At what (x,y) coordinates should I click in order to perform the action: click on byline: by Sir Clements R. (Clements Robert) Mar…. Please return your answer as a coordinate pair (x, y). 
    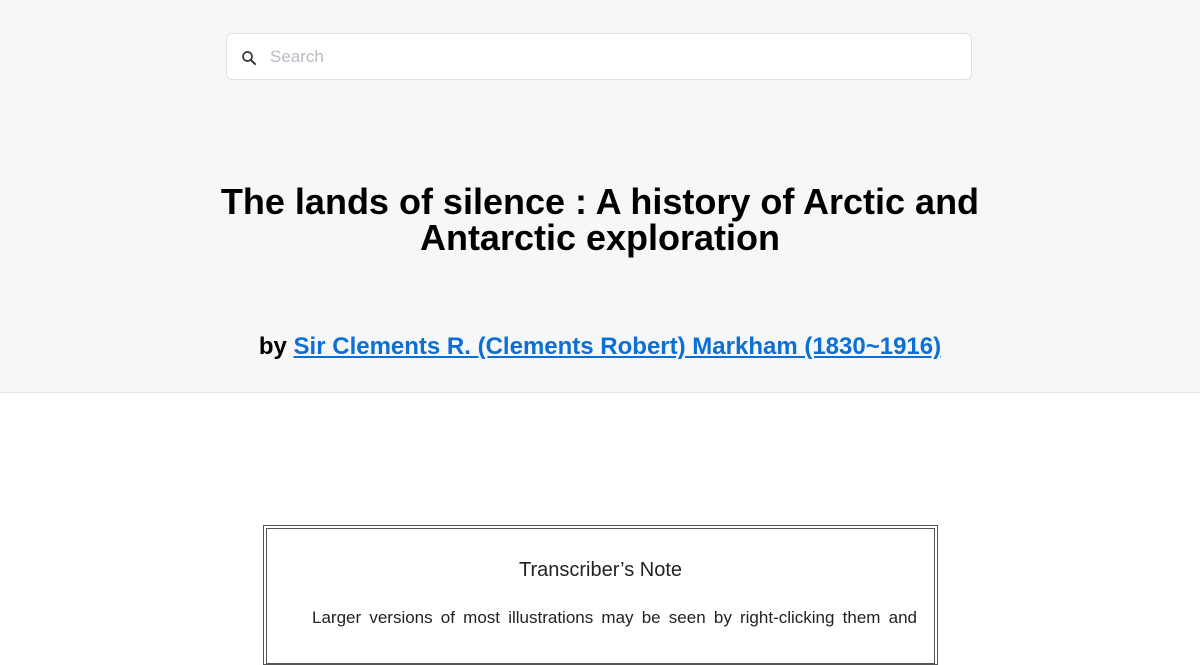
    Looking at the image, I should click on (600, 347).